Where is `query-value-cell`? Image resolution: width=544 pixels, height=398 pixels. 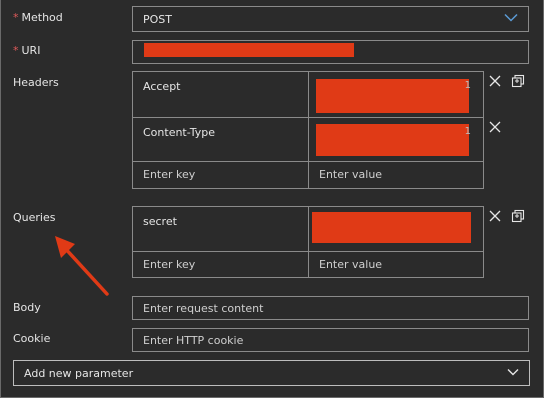 query-value-cell is located at coordinates (396, 229).